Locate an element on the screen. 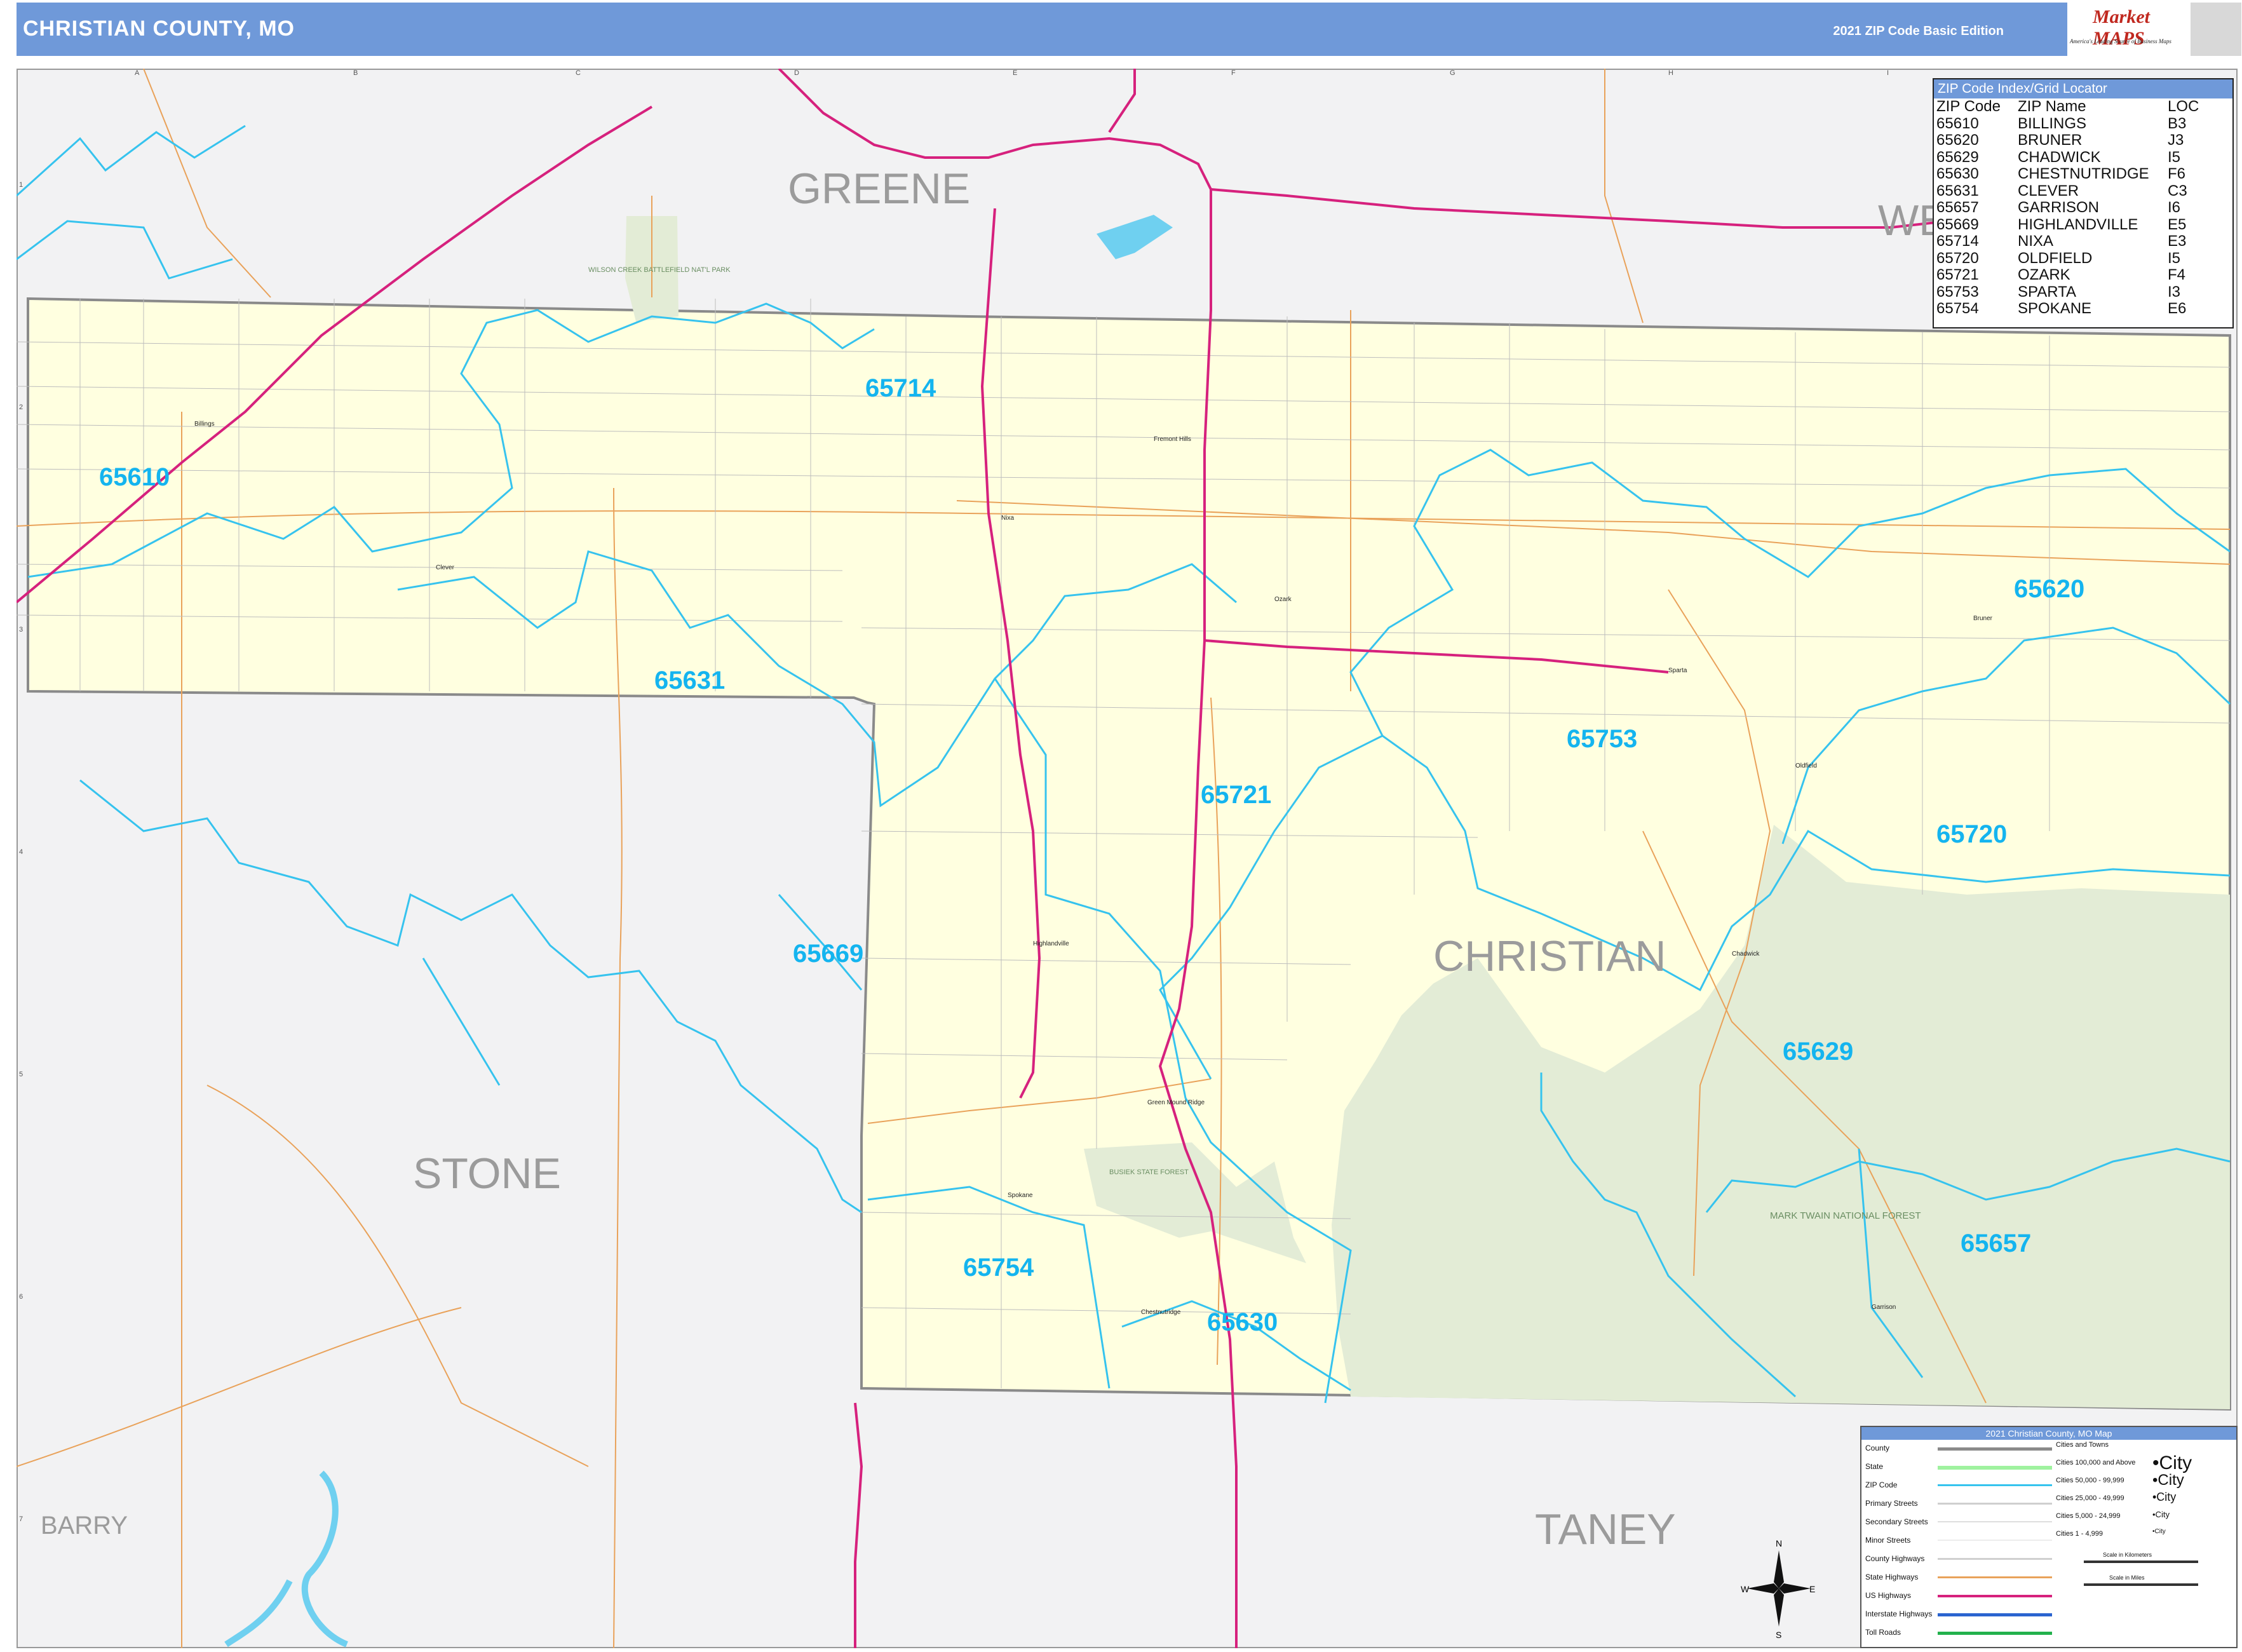  grid-col-g: G is located at coordinates (1452, 73).